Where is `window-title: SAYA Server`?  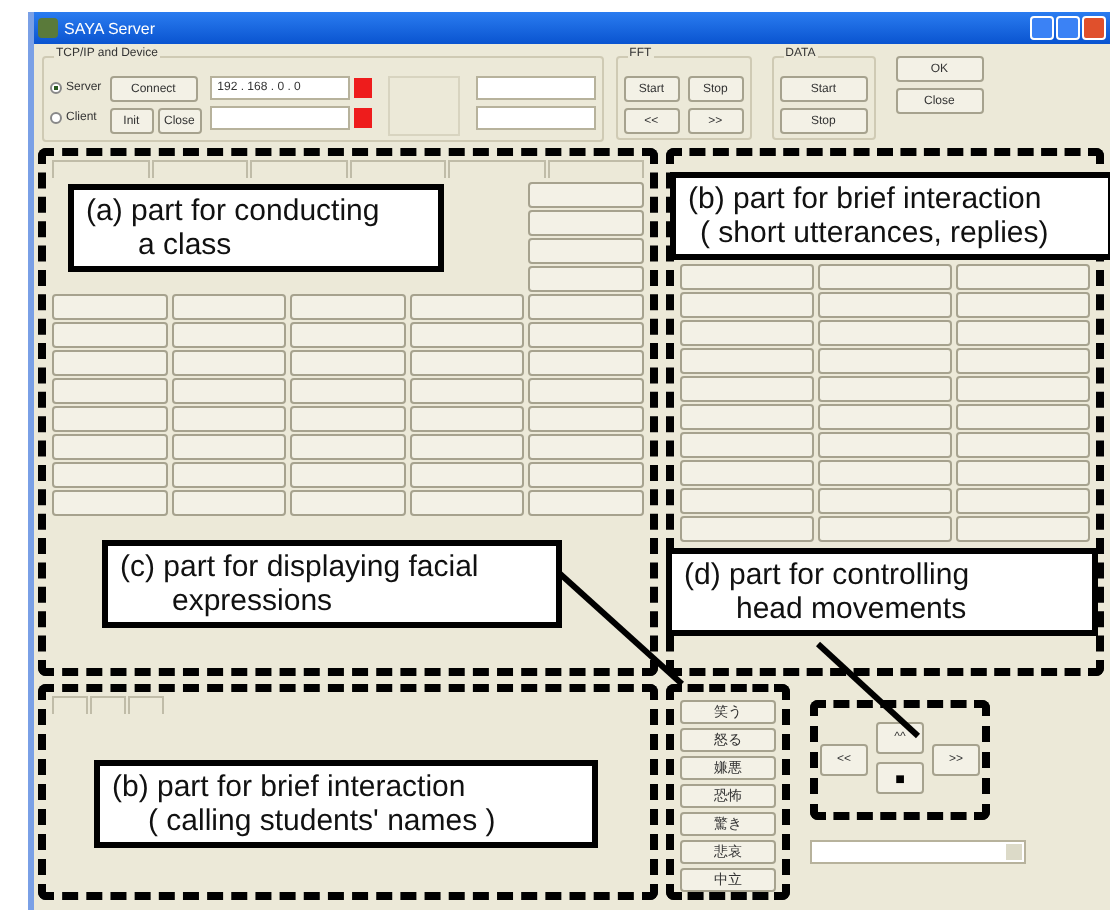
window-title: SAYA Server is located at coordinates (110, 28).